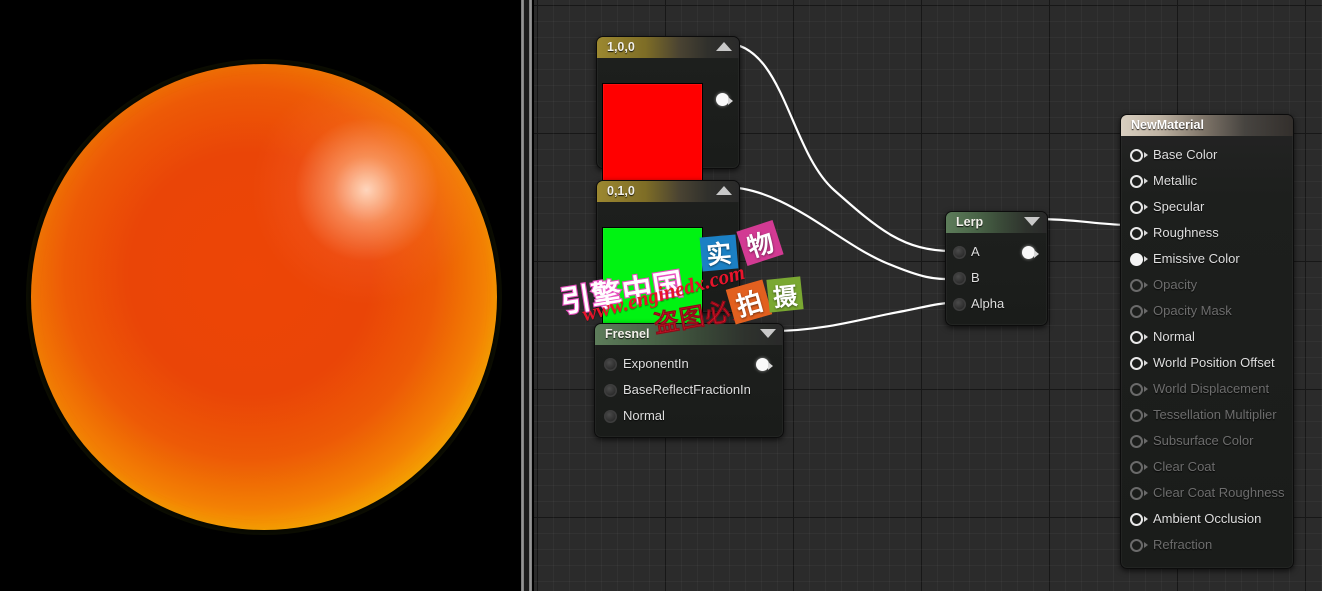  I want to click on node-title-label: NewMaterial, so click(1167, 125).